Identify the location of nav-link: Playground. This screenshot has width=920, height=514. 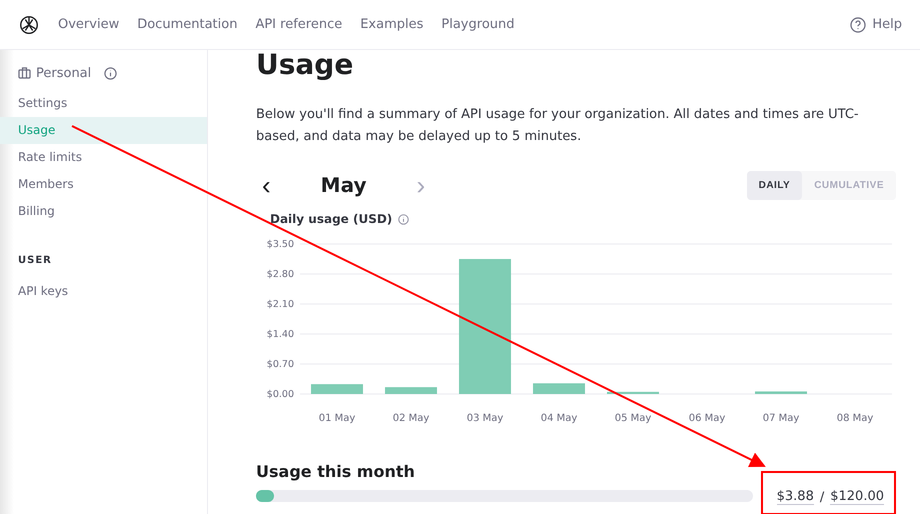
(477, 24).